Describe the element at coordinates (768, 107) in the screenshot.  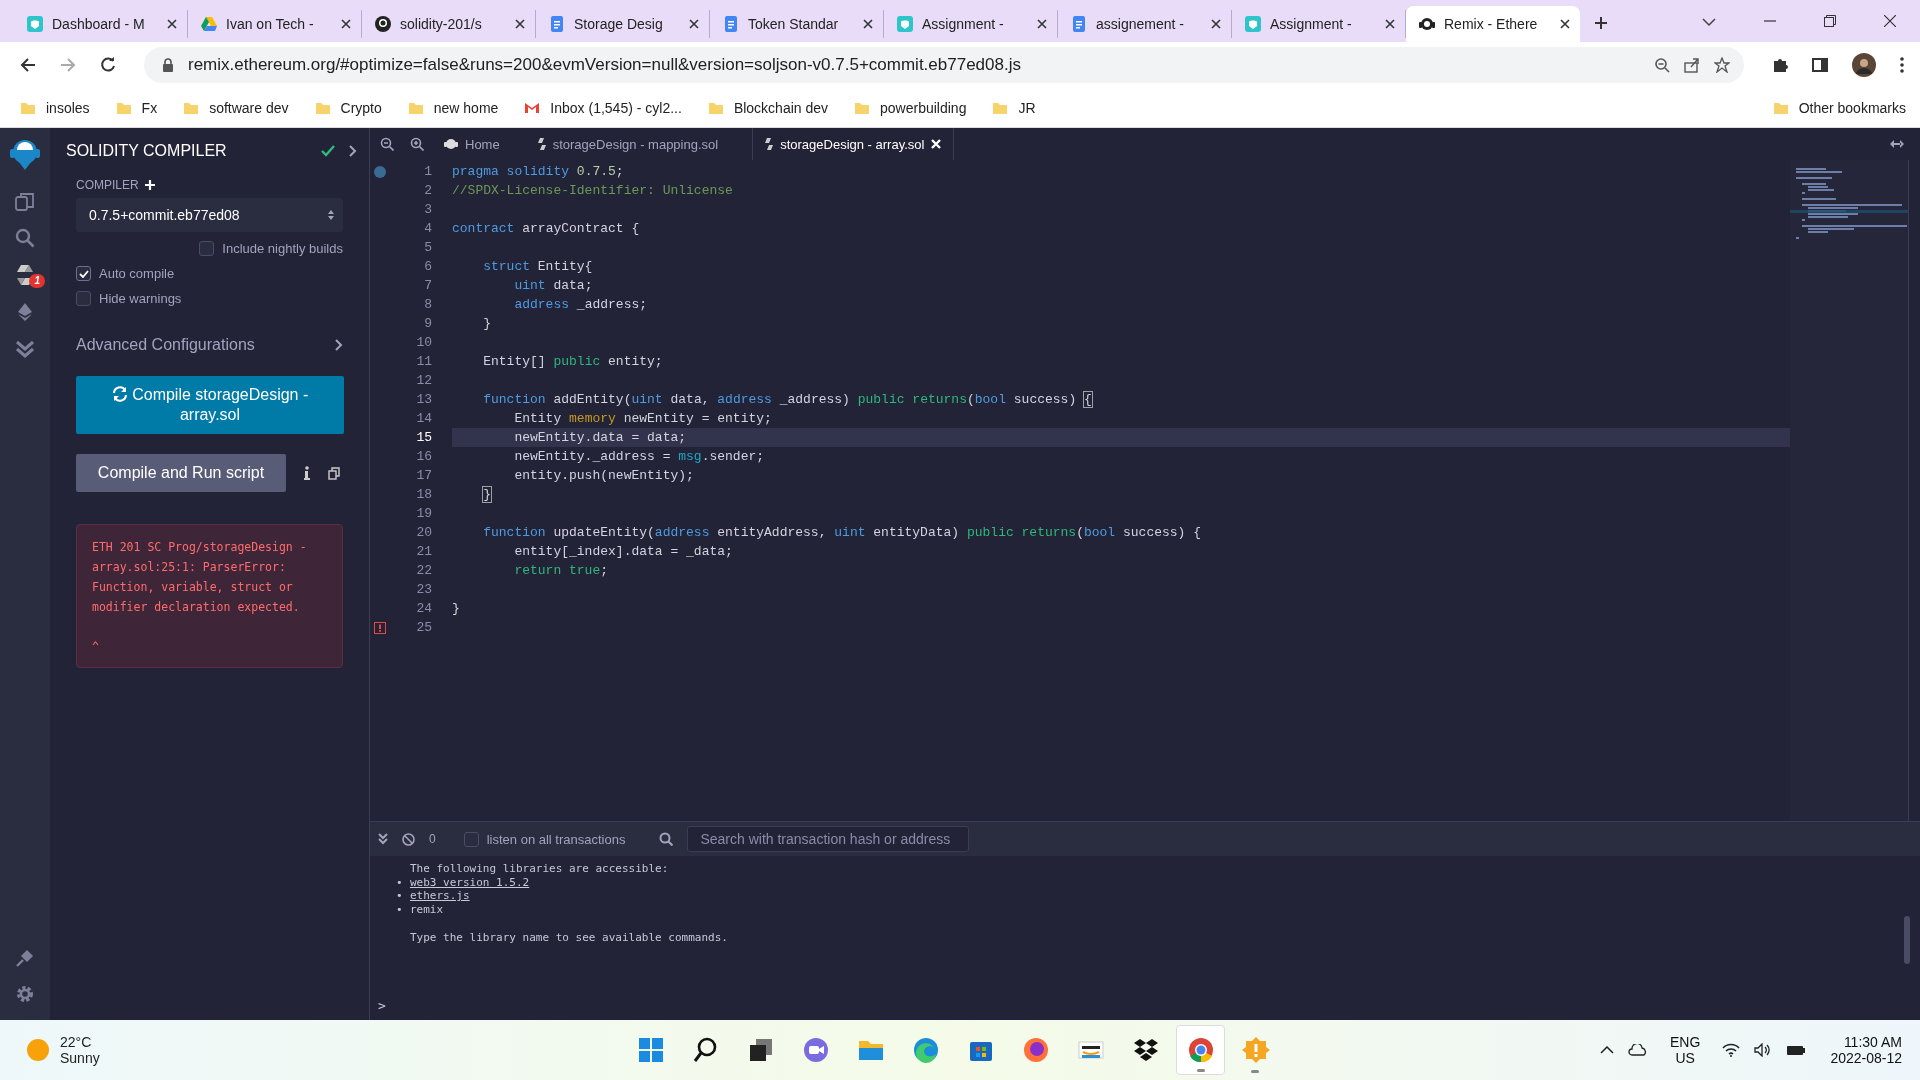
I see `bookmark: Blockchain dev` at that location.